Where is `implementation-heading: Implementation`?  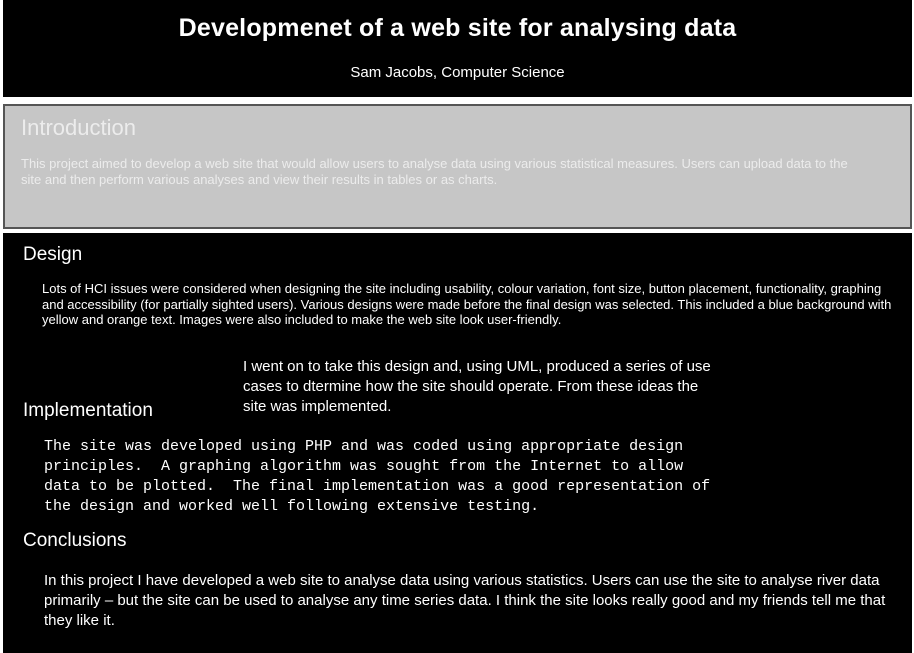
implementation-heading: Implementation is located at coordinates (88, 410).